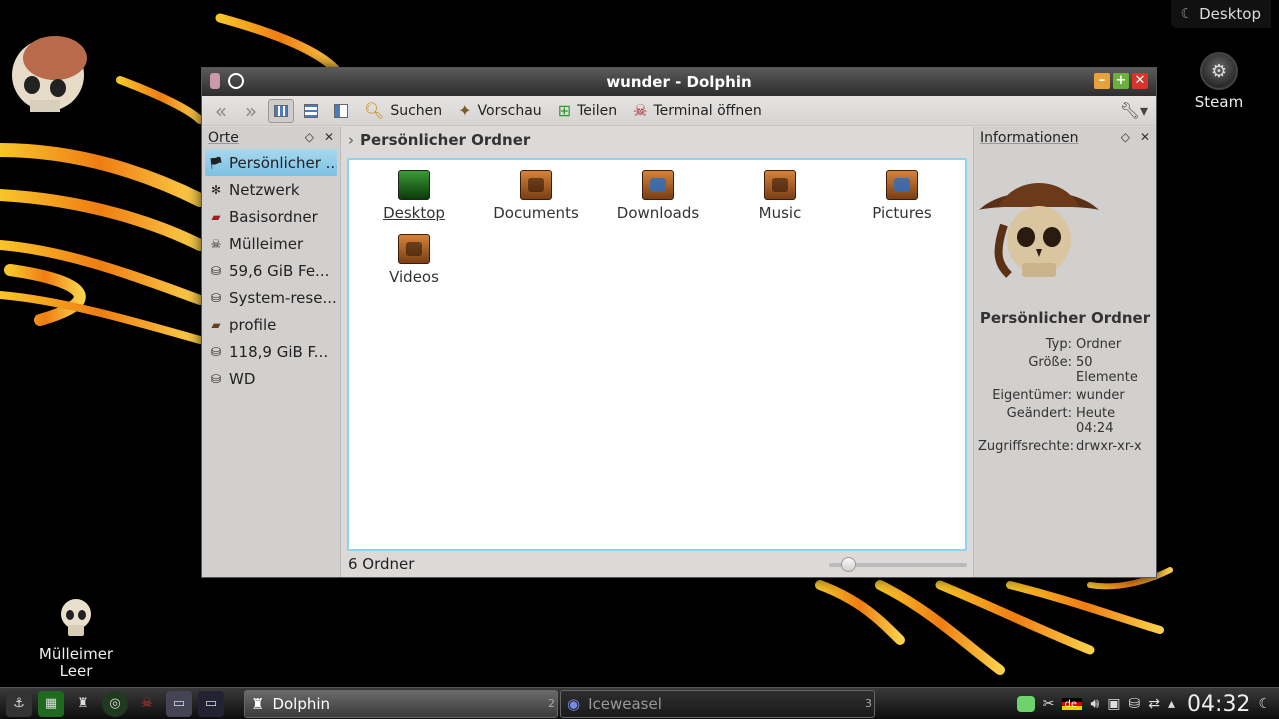  I want to click on pictures-folder-icon, so click(902, 185).